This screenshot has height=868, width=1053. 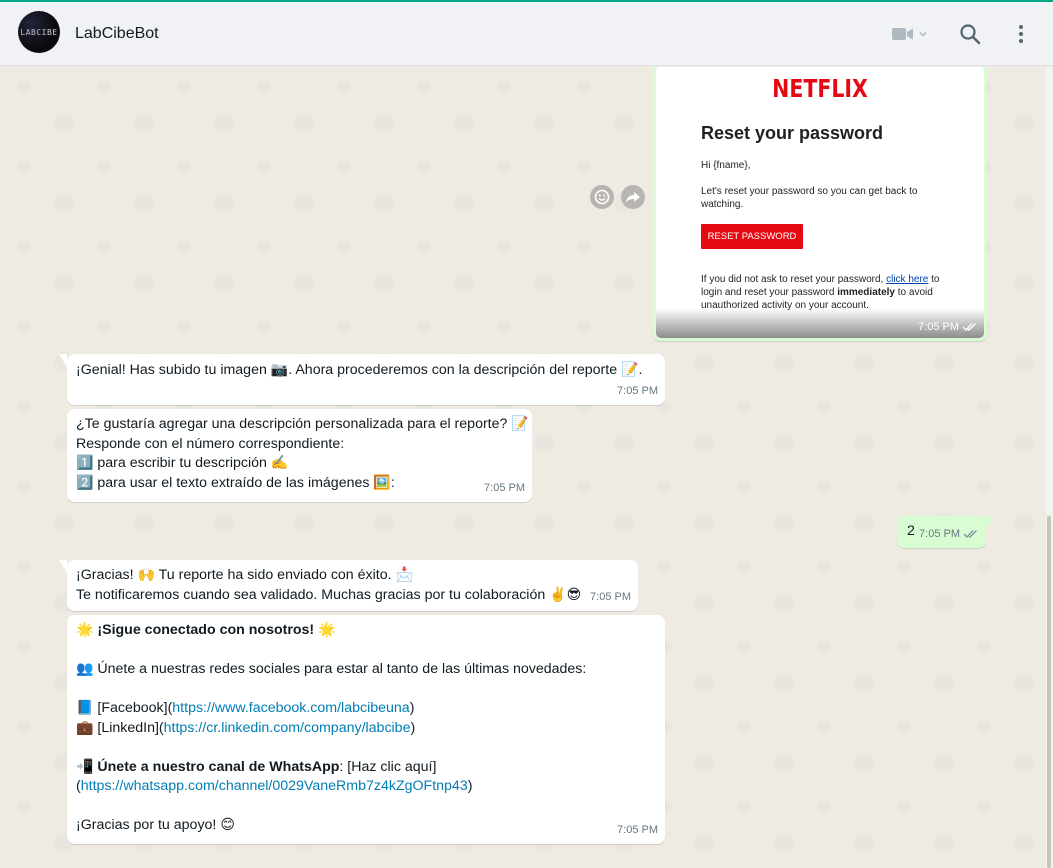 I want to click on email-greeting: Hi {fname},, so click(x=726, y=165).